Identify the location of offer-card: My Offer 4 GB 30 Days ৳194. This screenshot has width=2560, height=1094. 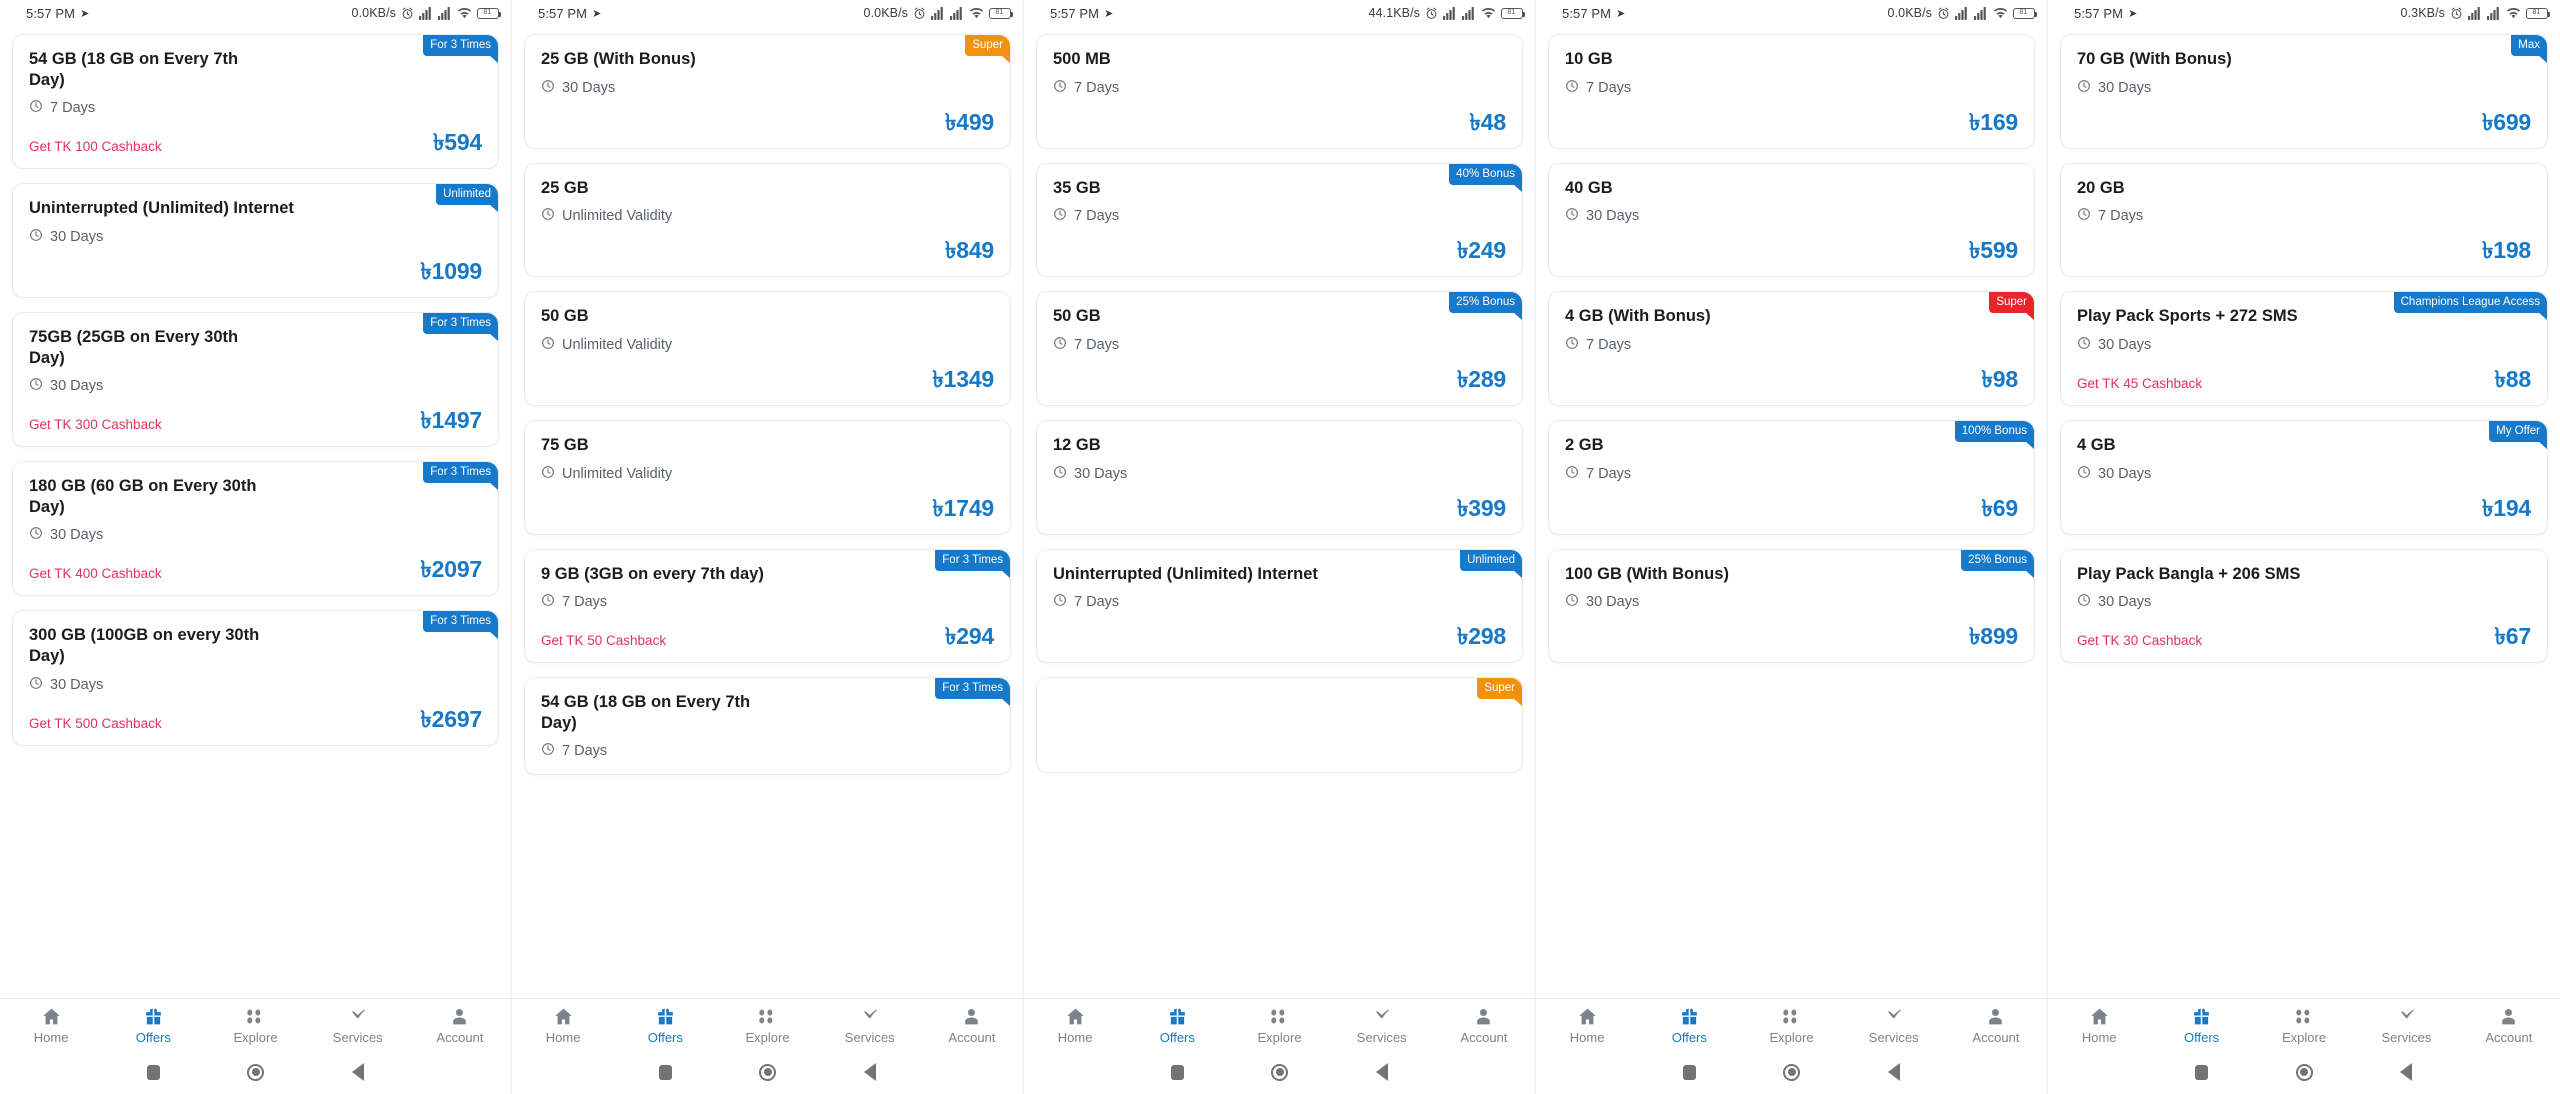
(2304, 477).